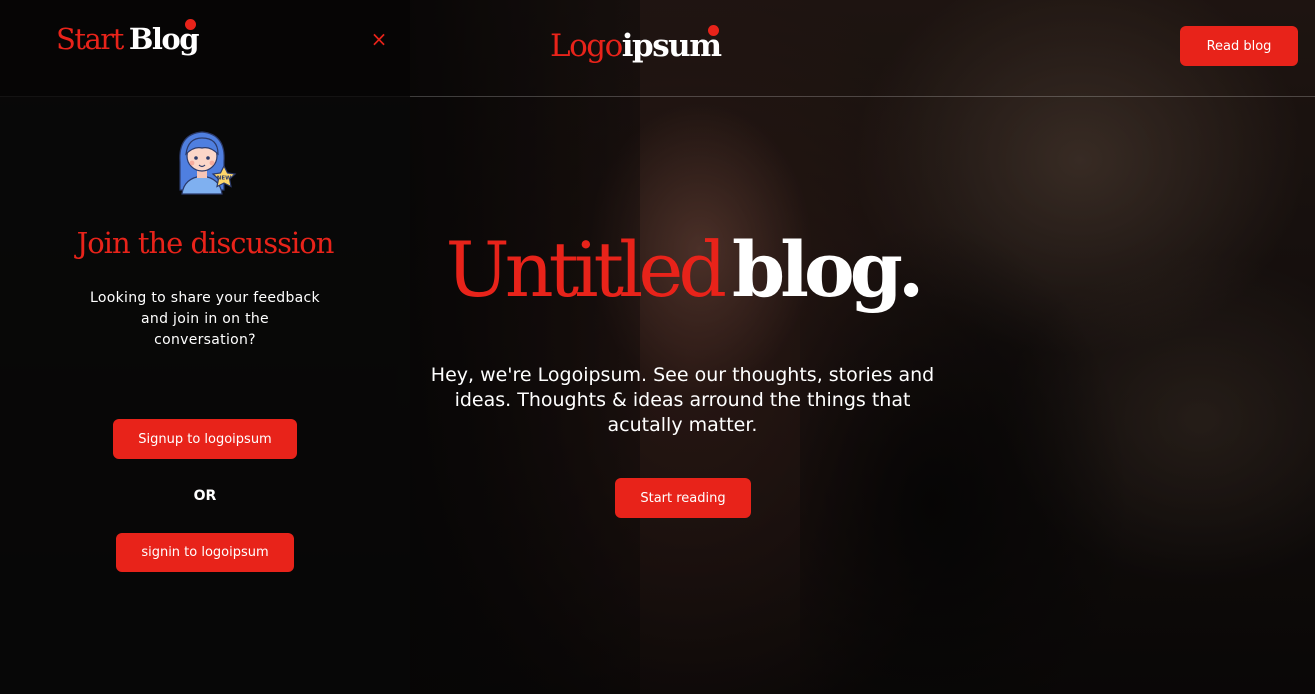 This screenshot has height=694, width=1315. What do you see at coordinates (205, 496) in the screenshot?
I see `or-divider-label: OR` at bounding box center [205, 496].